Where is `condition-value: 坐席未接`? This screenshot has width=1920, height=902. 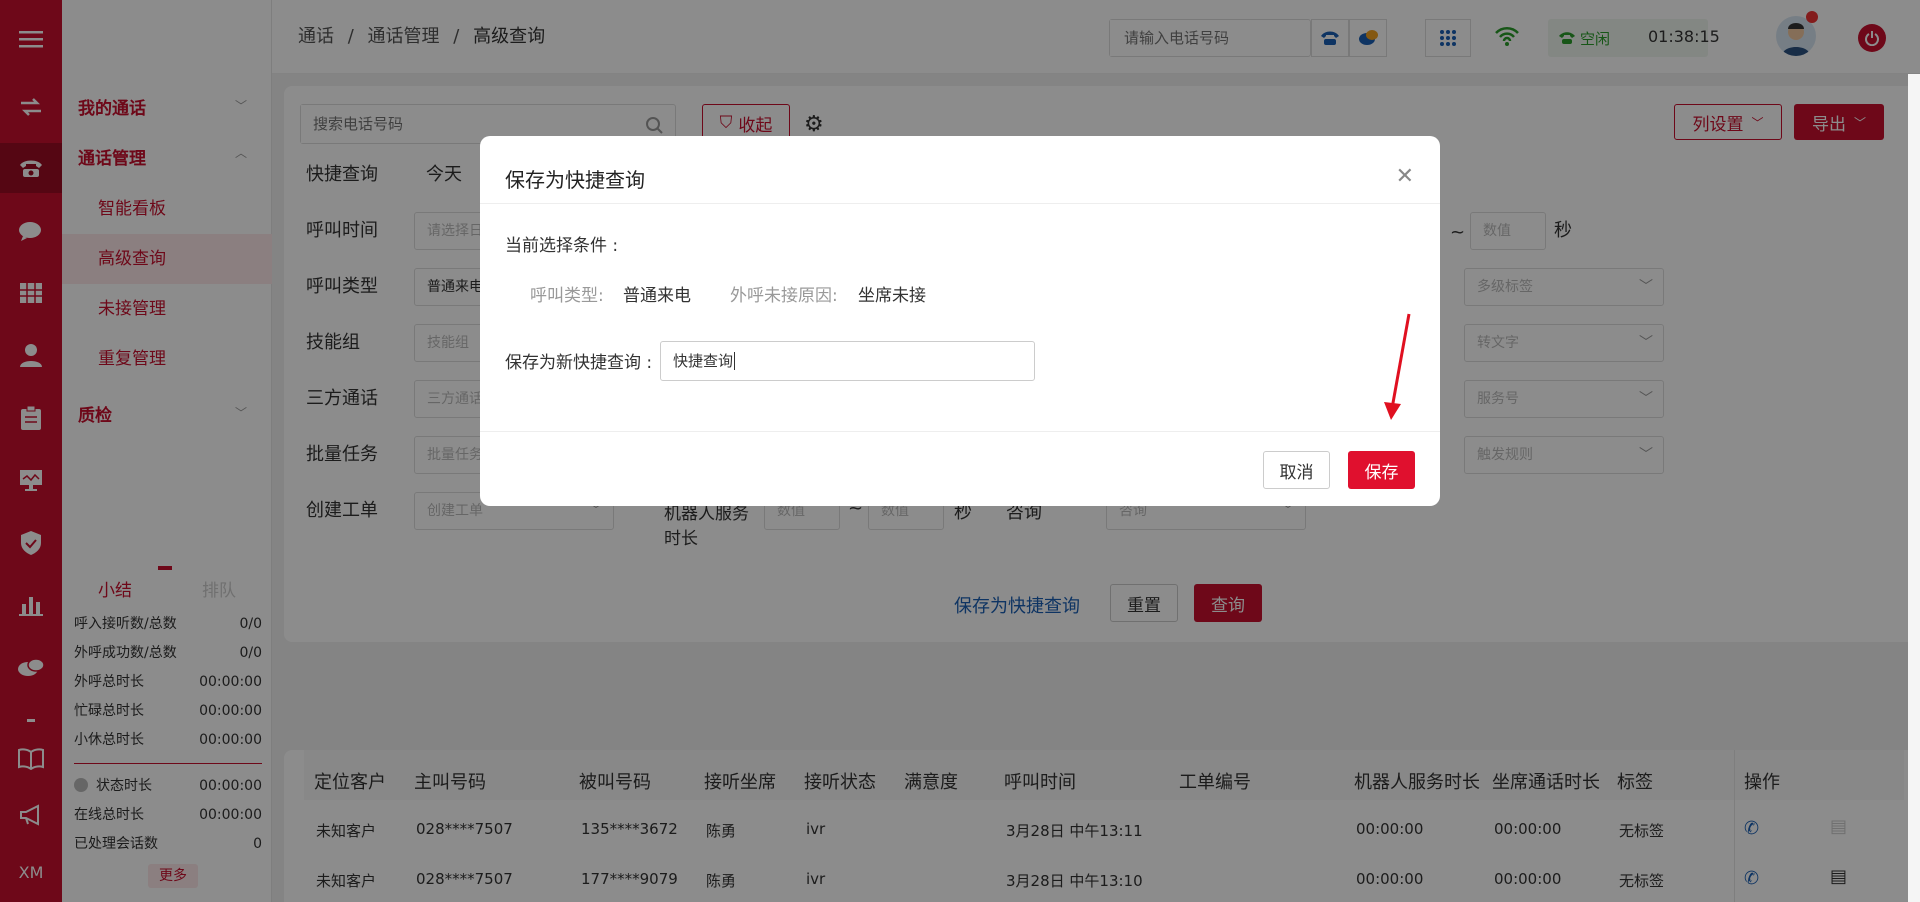 condition-value: 坐席未接 is located at coordinates (892, 296).